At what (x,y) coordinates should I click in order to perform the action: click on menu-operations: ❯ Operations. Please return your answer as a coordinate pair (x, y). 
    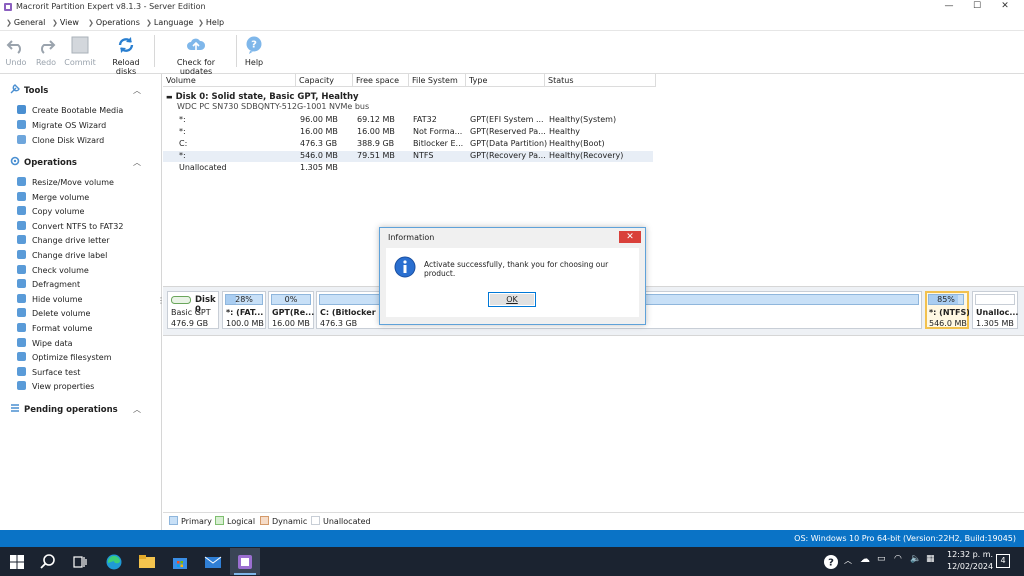
    Looking at the image, I should click on (114, 22).